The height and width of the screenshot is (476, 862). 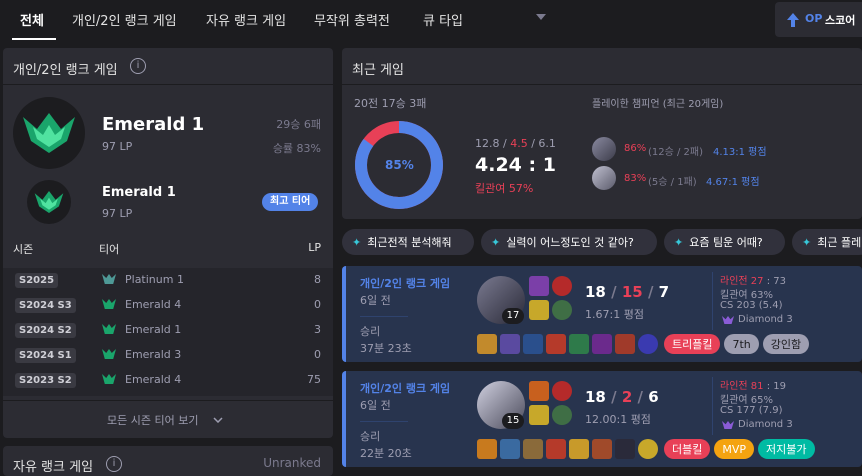 I want to click on ai-question-label: 요즘 팀운 어때?, so click(x=726, y=242).